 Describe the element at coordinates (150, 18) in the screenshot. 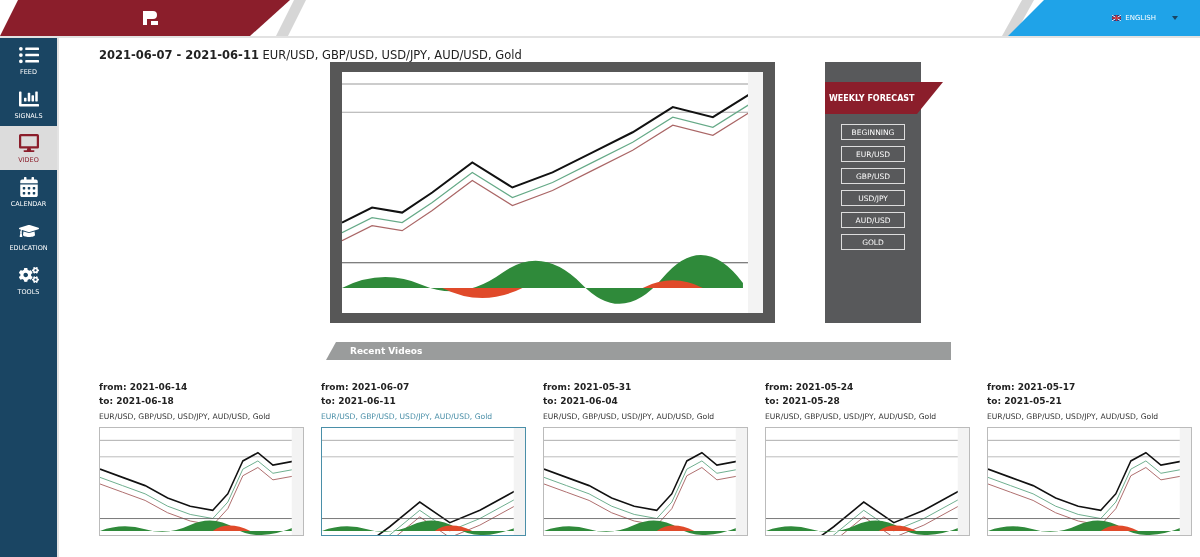

I see `logo-icon` at that location.